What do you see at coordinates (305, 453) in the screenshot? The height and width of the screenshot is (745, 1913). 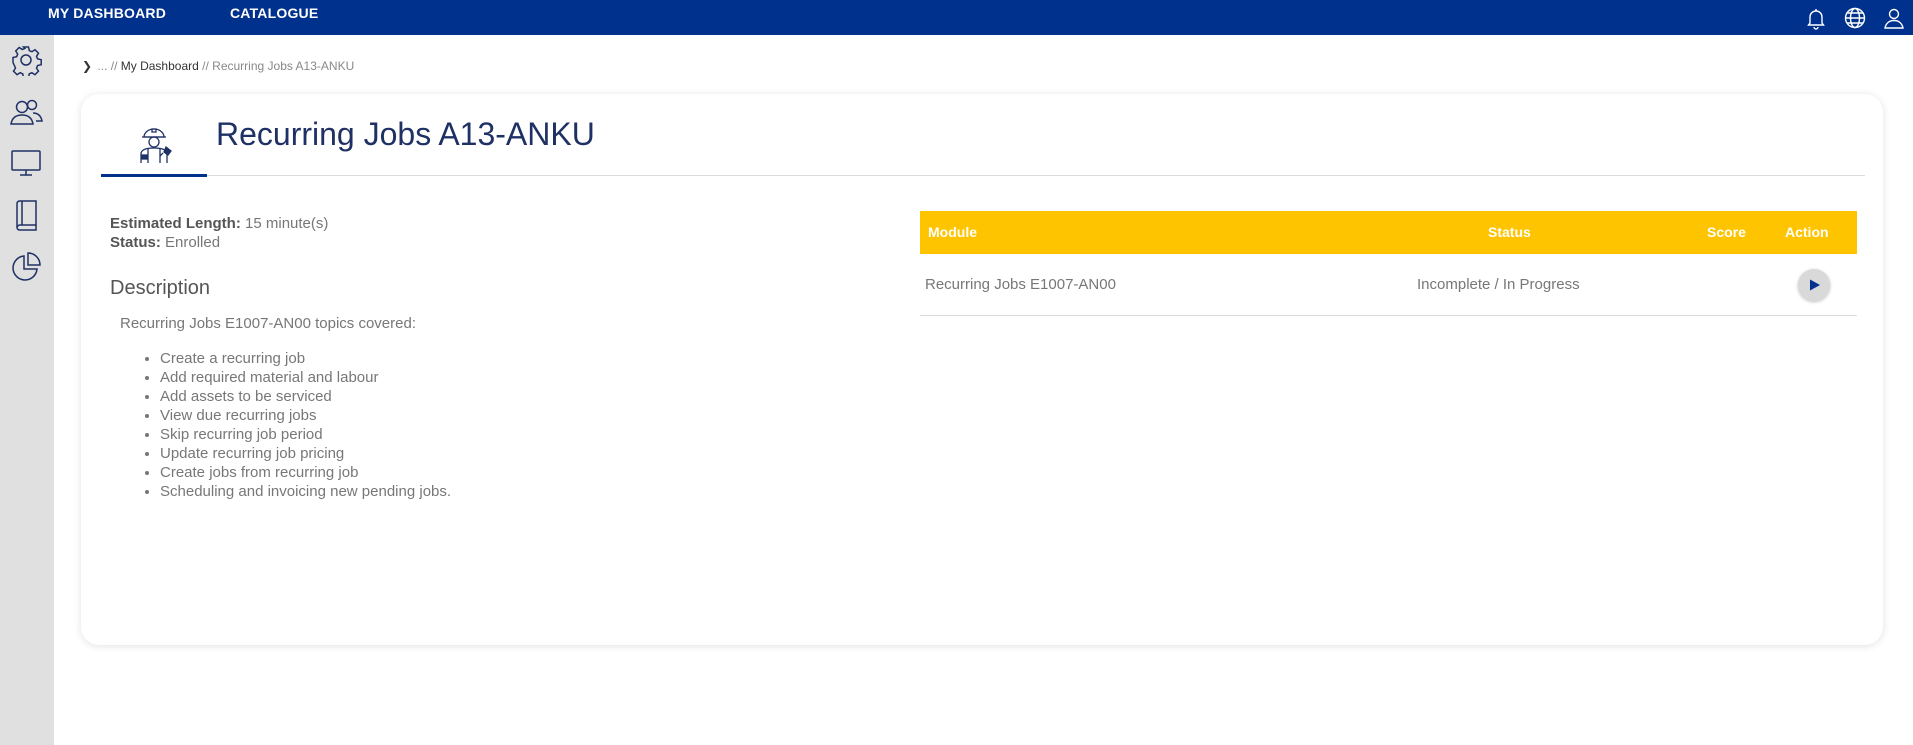 I see `list-item: Update recurring job pricing` at bounding box center [305, 453].